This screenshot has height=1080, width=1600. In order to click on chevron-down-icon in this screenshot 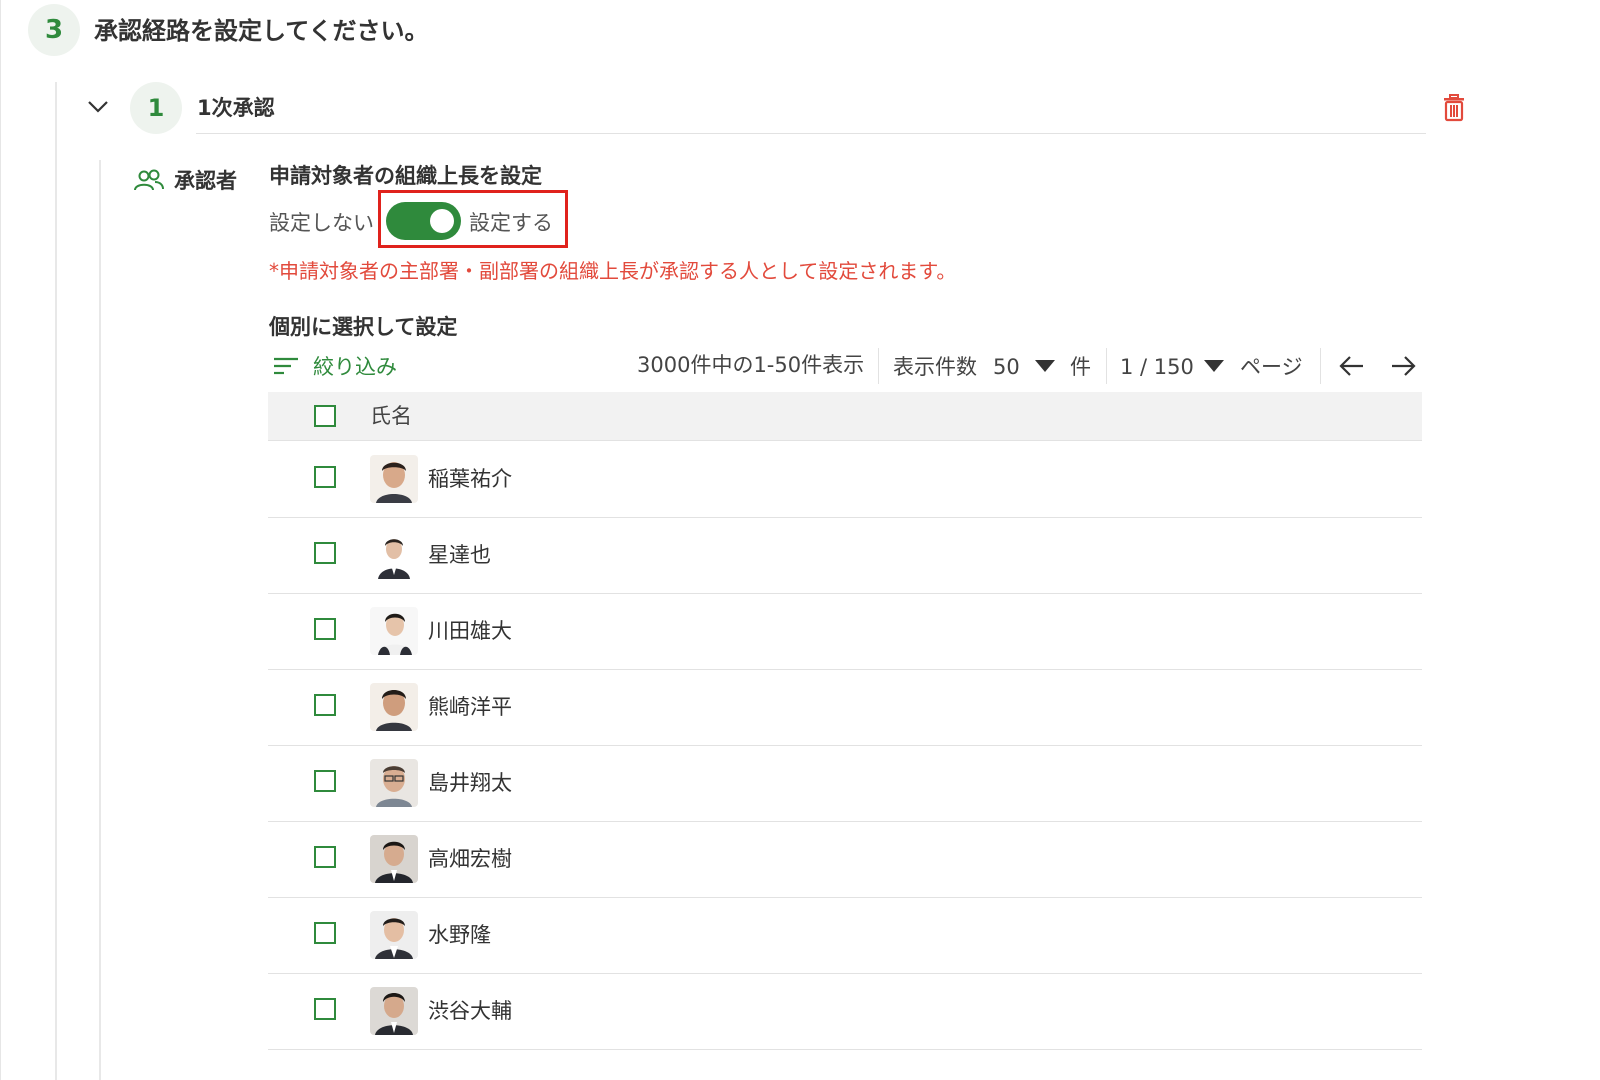, I will do `click(98, 106)`.